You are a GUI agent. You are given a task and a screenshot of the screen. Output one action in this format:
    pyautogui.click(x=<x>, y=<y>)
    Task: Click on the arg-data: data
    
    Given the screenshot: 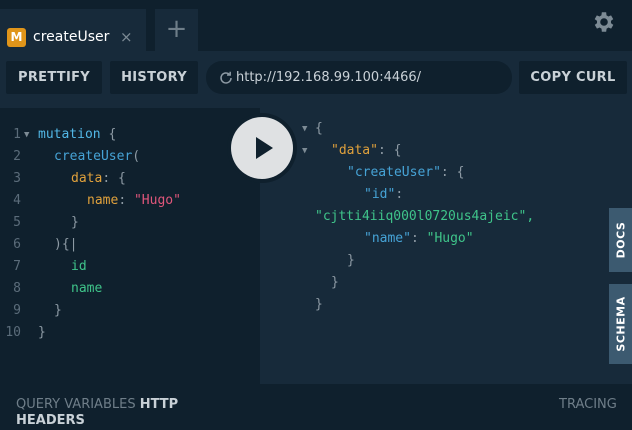 What is the action you would take?
    pyautogui.click(x=87, y=178)
    